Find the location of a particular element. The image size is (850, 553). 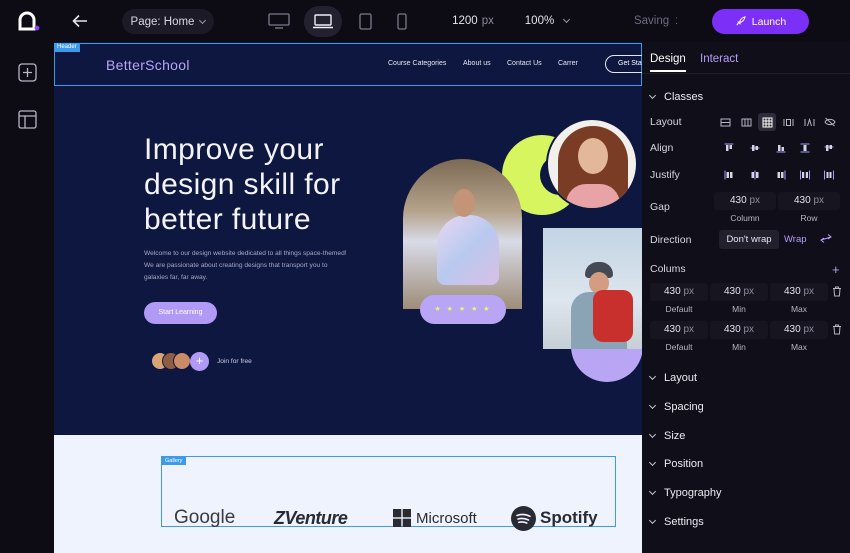

launch-button: Launch is located at coordinates (760, 21).